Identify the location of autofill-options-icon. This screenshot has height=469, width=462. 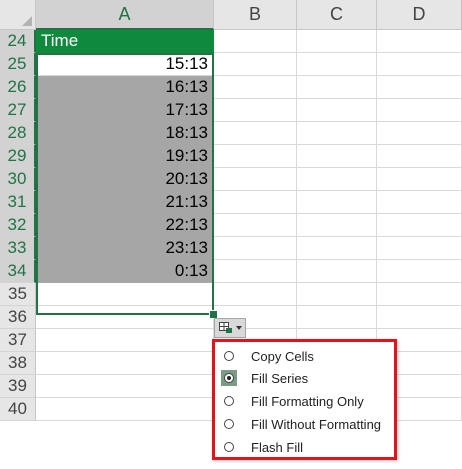
(225, 328).